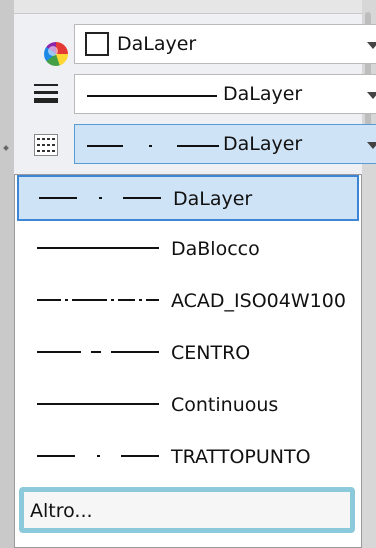 The image size is (376, 548). What do you see at coordinates (263, 94) in the screenshot?
I see `lineweight-value: DaLayer` at bounding box center [263, 94].